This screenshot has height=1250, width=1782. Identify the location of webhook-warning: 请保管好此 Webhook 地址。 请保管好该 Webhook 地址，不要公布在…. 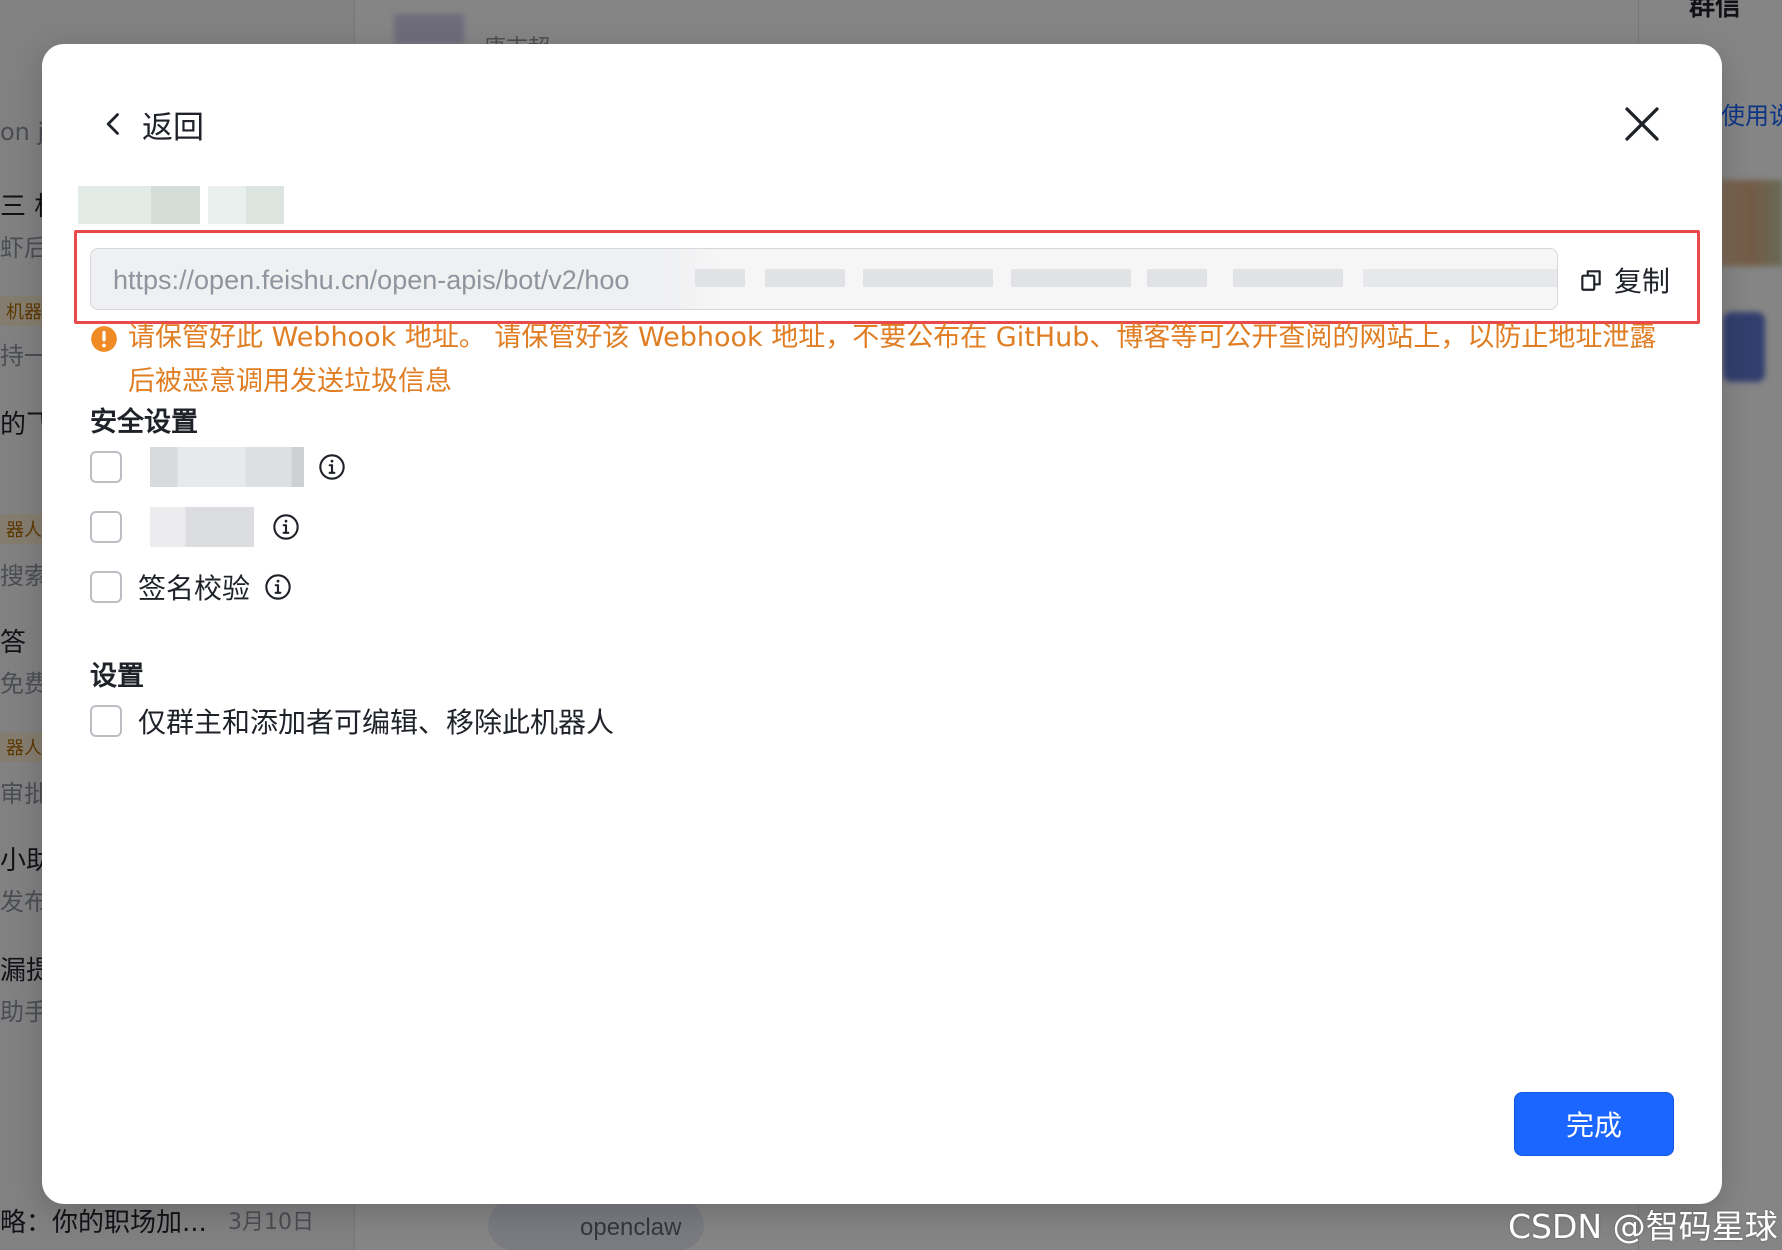
(885, 360).